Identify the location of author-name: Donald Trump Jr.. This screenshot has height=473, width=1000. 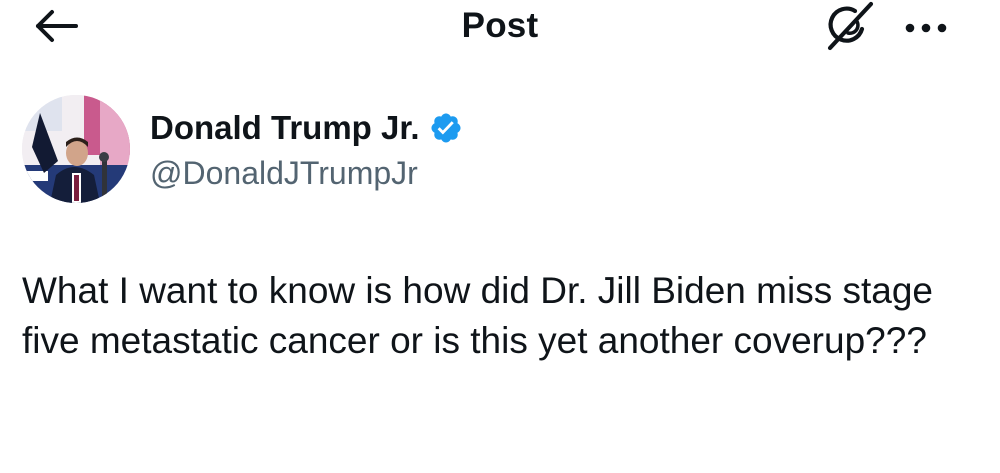
(285, 128).